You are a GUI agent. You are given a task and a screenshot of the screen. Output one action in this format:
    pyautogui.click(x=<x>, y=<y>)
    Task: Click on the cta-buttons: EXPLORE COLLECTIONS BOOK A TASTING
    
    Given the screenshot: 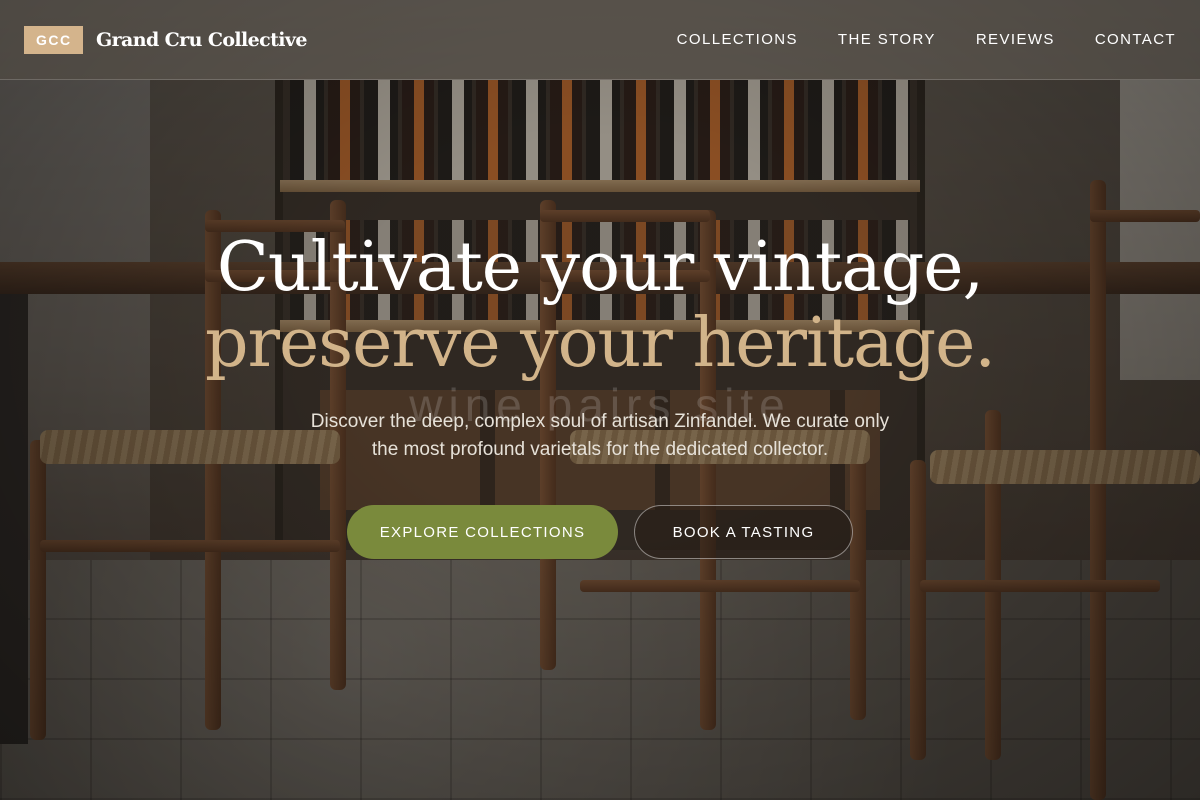 What is the action you would take?
    pyautogui.click(x=600, y=532)
    